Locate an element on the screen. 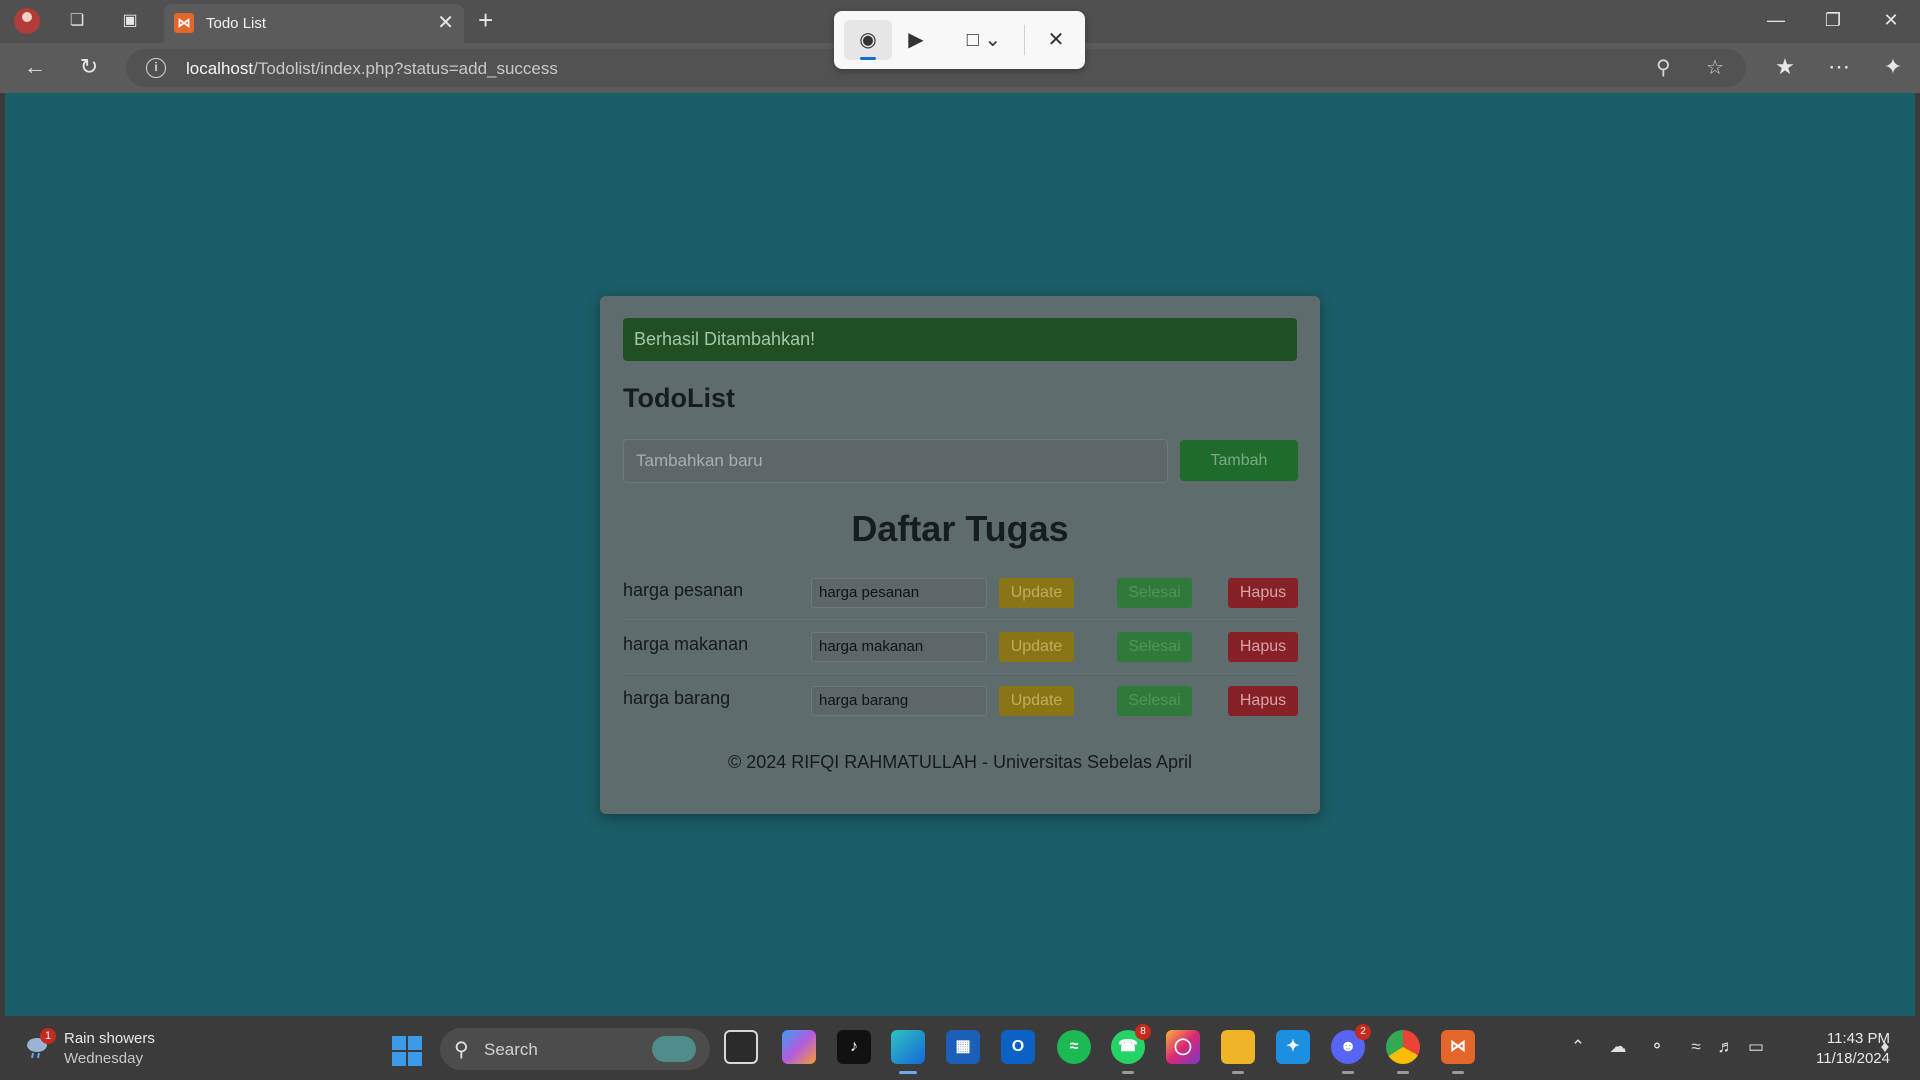 The image size is (1920, 1080). discord-icon: ☻ 2 is located at coordinates (1351, 1049).